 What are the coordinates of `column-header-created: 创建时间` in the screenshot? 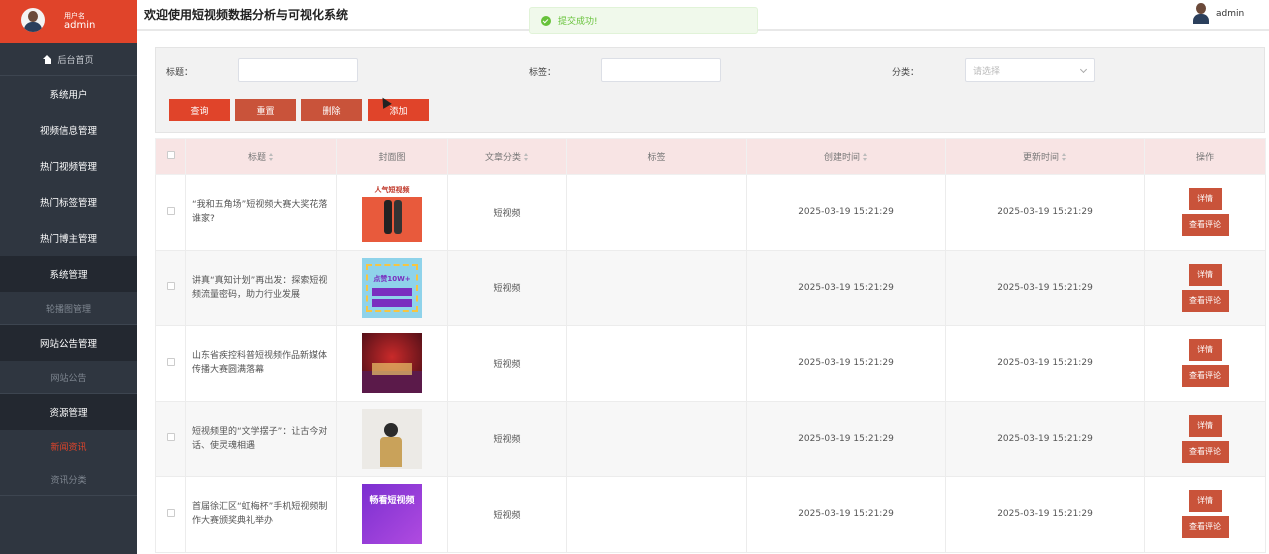 It's located at (846, 156).